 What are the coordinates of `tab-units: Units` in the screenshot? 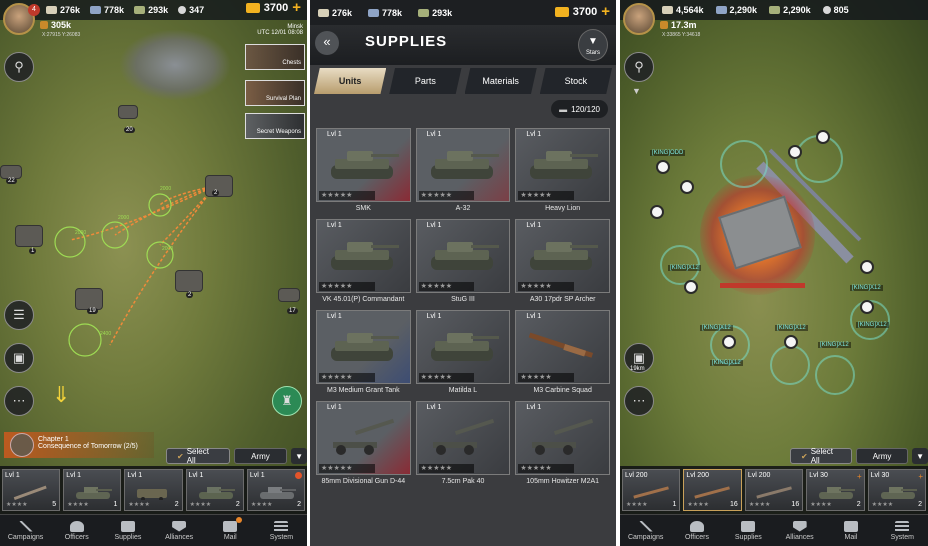 It's located at (350, 81).